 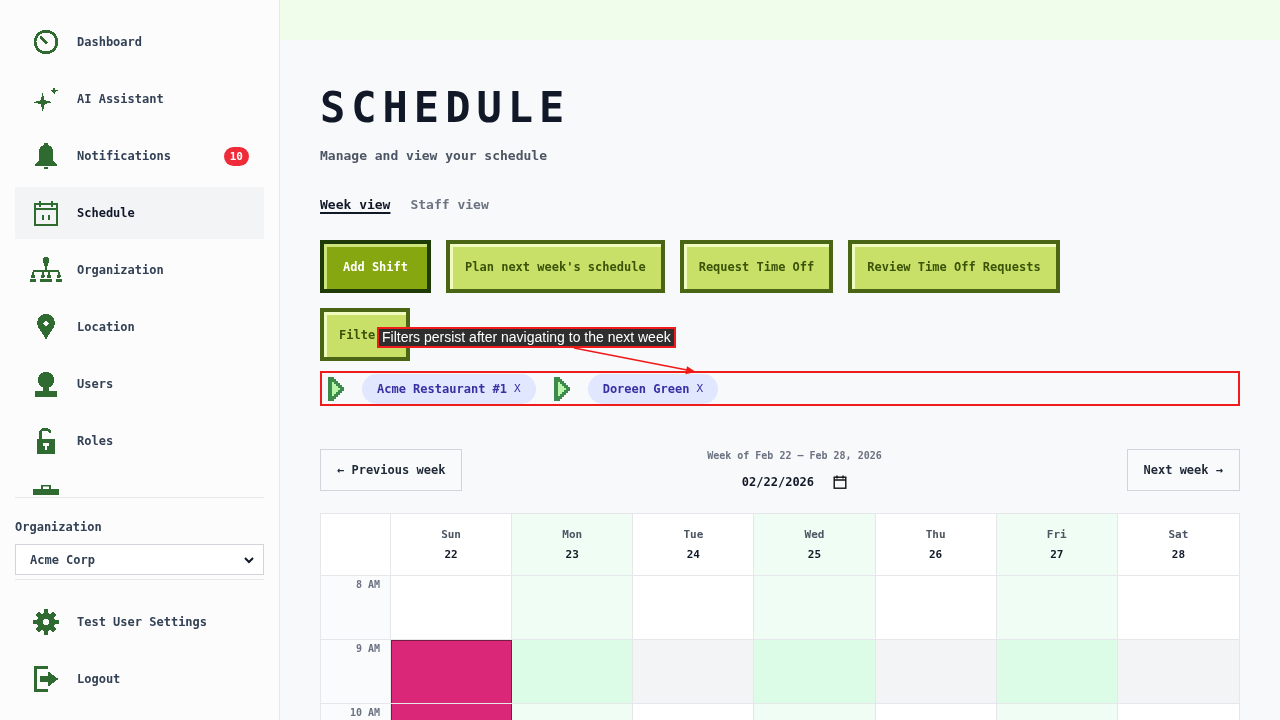 I want to click on page-title: SCHEDULE, so click(x=446, y=108).